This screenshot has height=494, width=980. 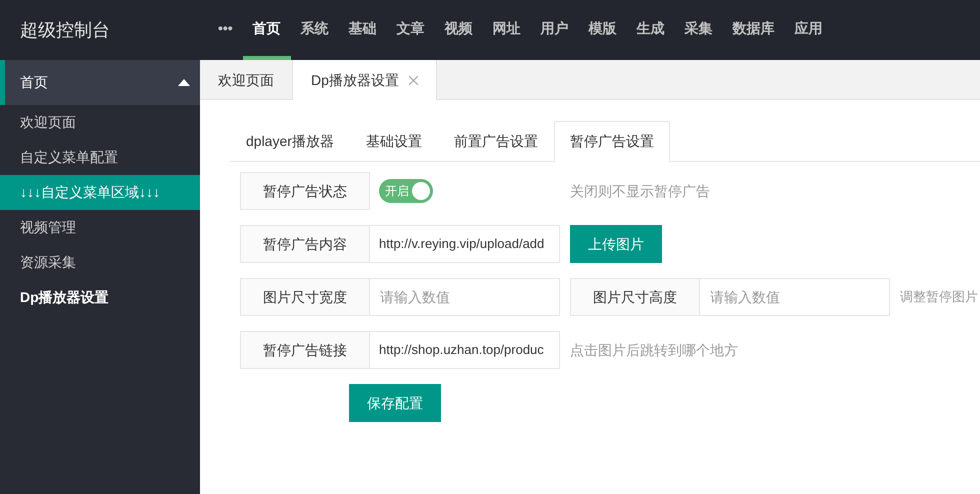 I want to click on nav-tab: 生成, so click(x=650, y=30).